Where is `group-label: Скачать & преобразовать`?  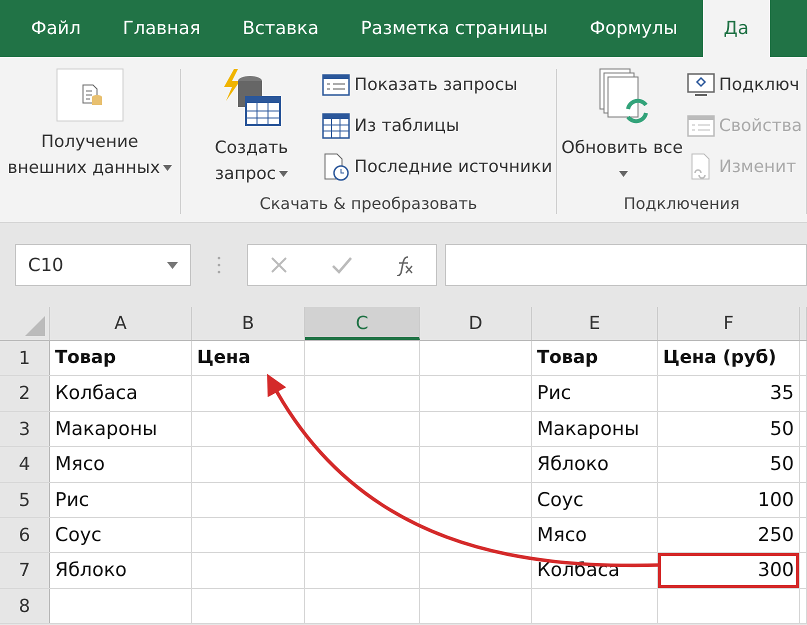 group-label: Скачать & преобразовать is located at coordinates (368, 204).